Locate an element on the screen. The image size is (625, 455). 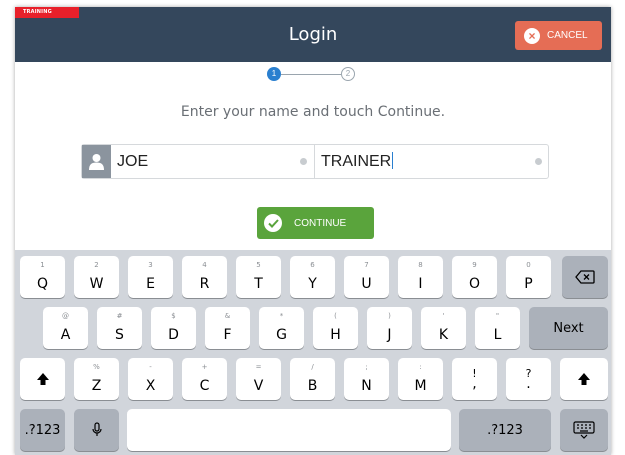
key-l: " L is located at coordinates (497, 328).